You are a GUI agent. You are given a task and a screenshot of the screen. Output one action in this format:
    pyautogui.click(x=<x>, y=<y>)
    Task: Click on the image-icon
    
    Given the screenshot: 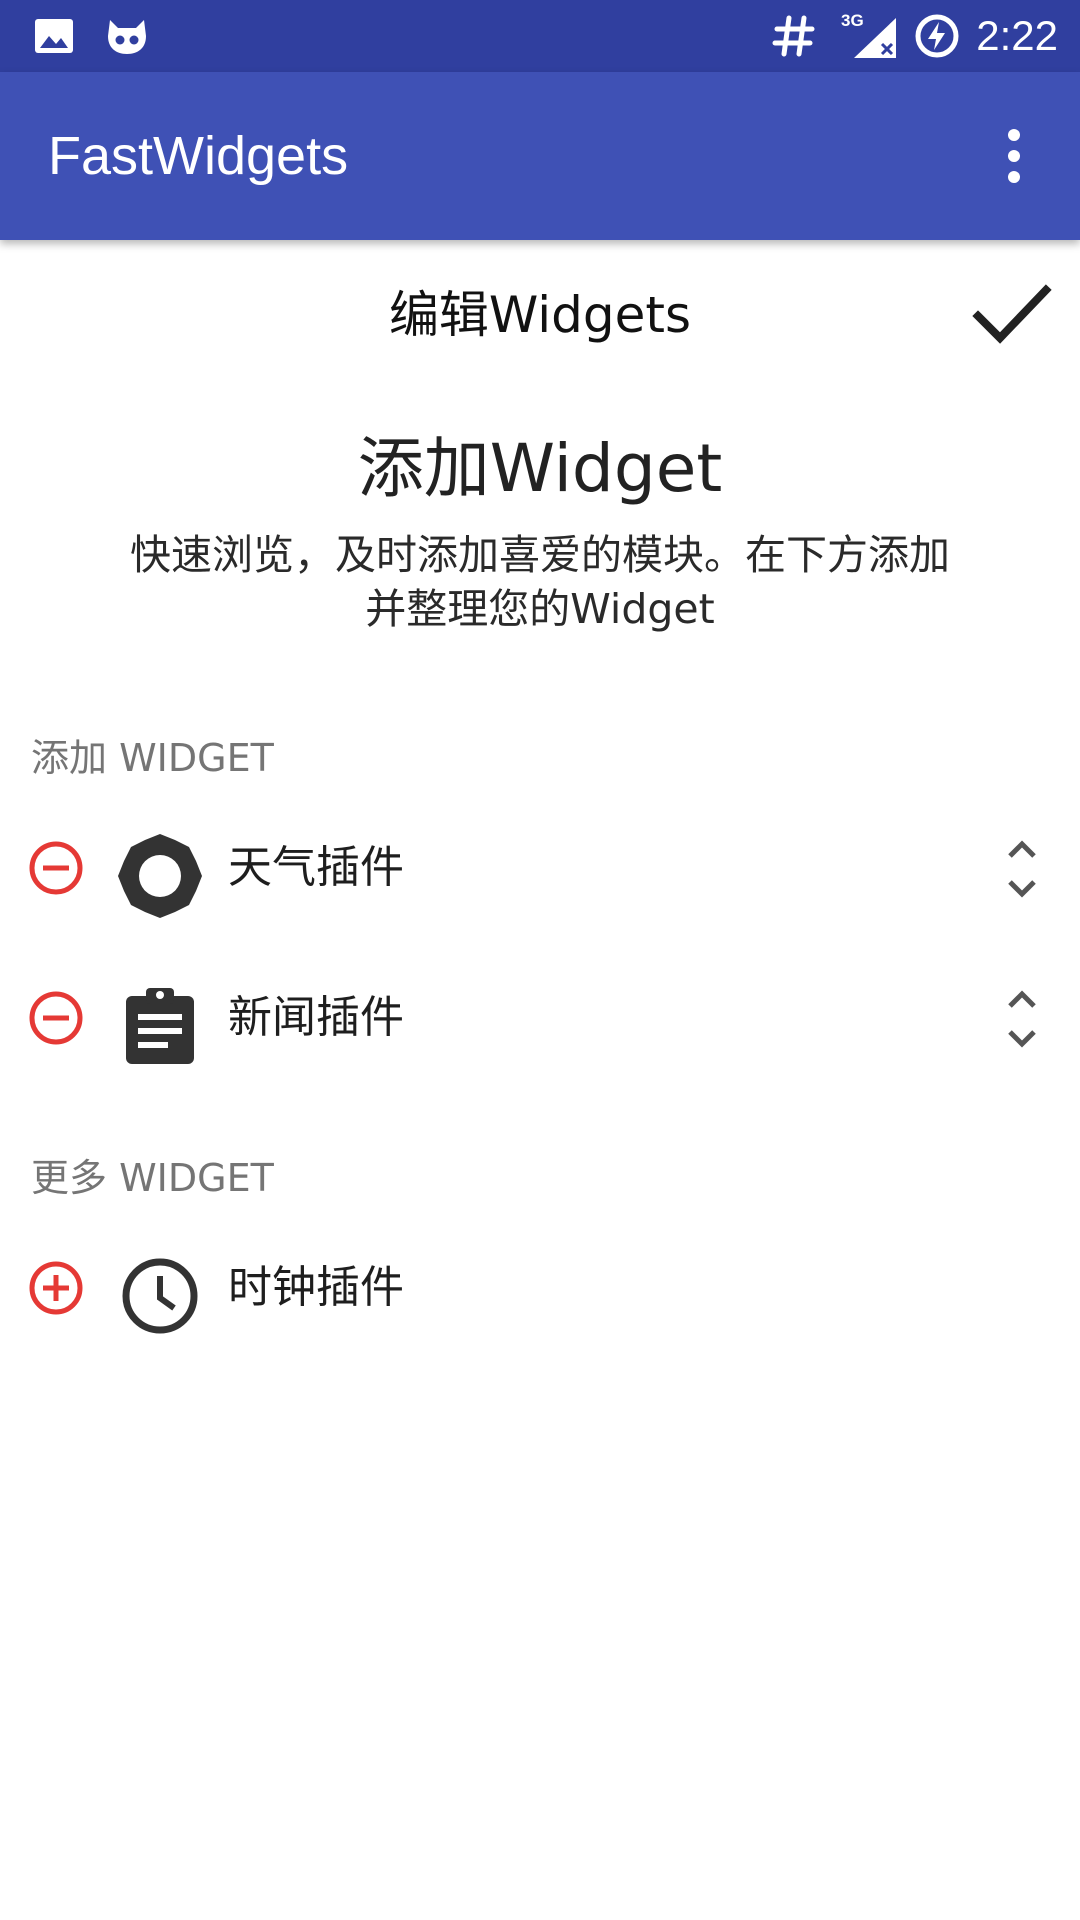 What is the action you would take?
    pyautogui.click(x=54, y=36)
    